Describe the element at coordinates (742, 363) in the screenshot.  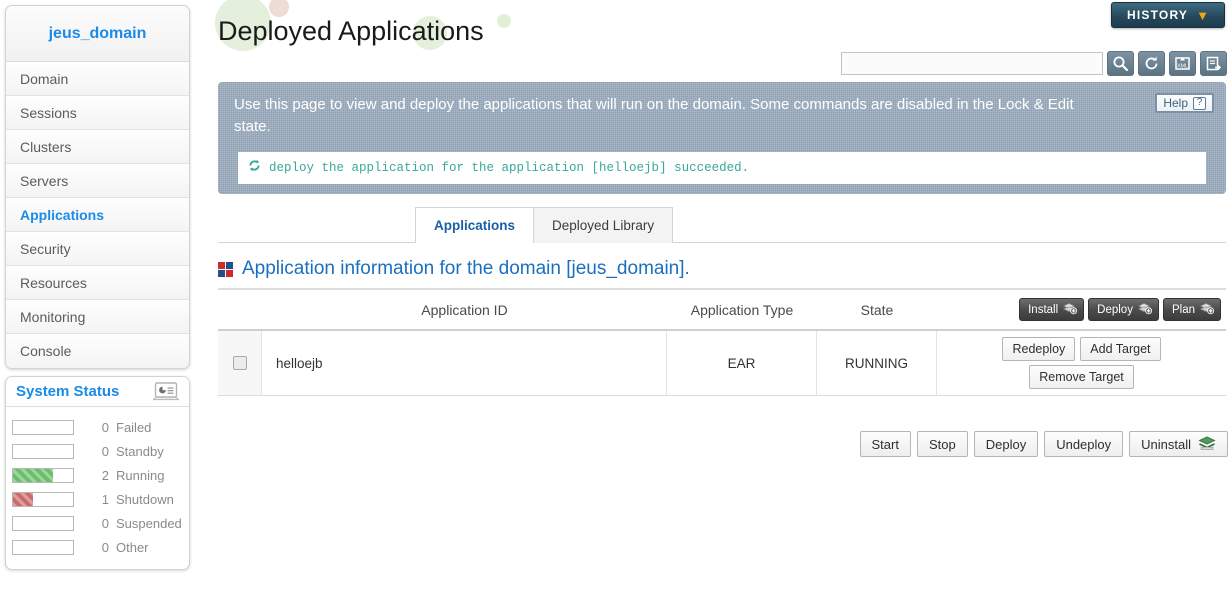
I see `cell-app-type: EAR` at that location.